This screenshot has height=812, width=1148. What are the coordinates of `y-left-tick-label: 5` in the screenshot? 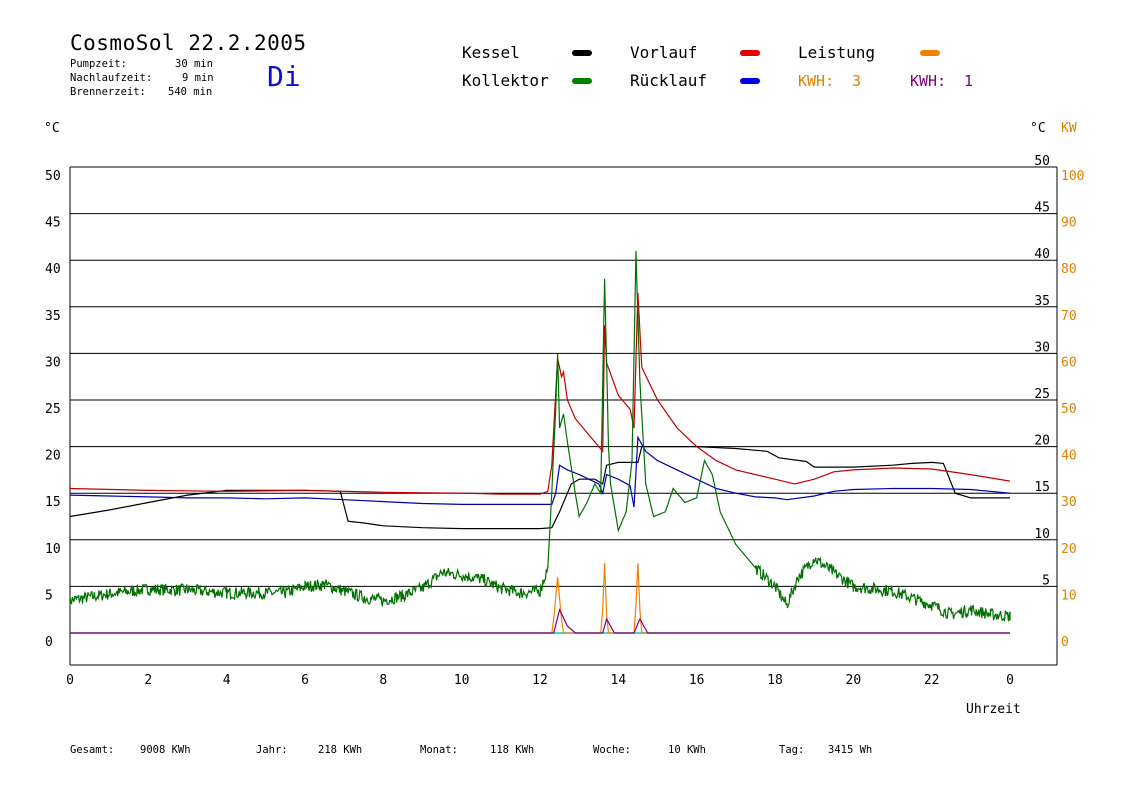 It's located at (49, 595).